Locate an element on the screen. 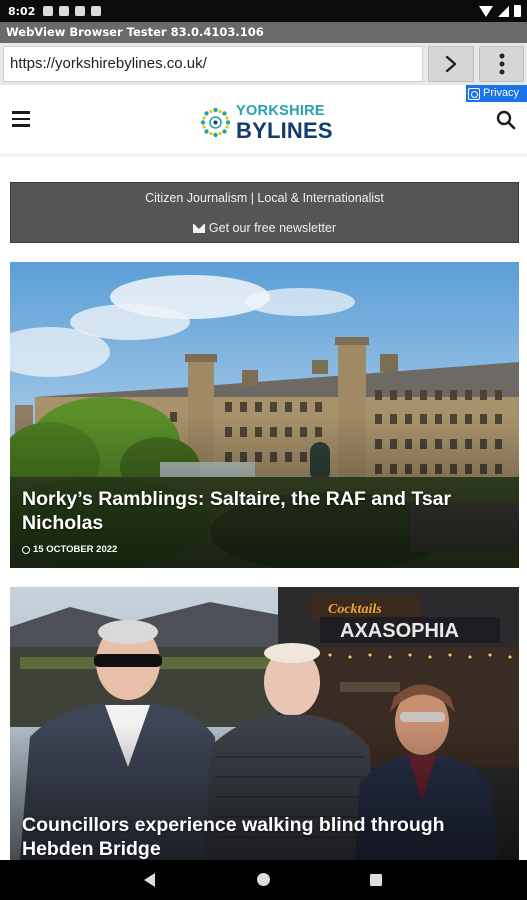 Image resolution: width=527 pixels, height=900 pixels. clock-icon is located at coordinates (26, 549).